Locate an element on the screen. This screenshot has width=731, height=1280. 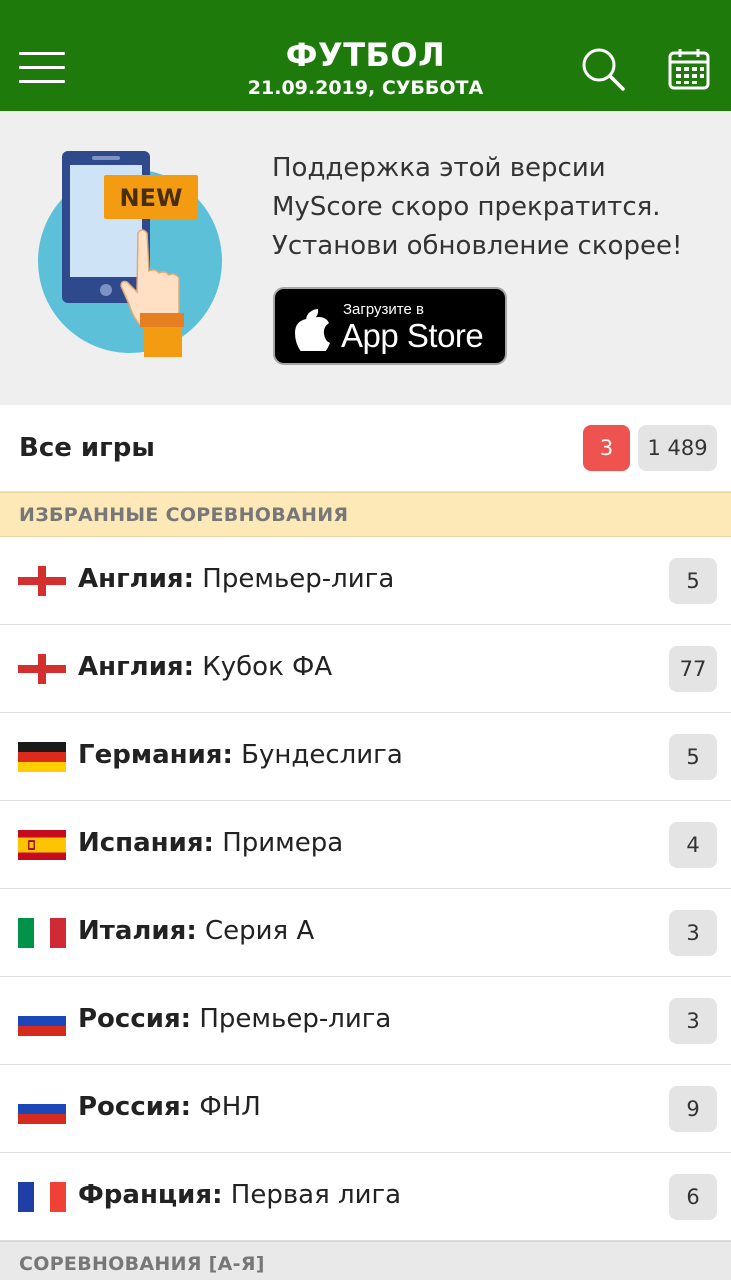
all-games-row: Все игры 3 1 489 is located at coordinates (365, 448).